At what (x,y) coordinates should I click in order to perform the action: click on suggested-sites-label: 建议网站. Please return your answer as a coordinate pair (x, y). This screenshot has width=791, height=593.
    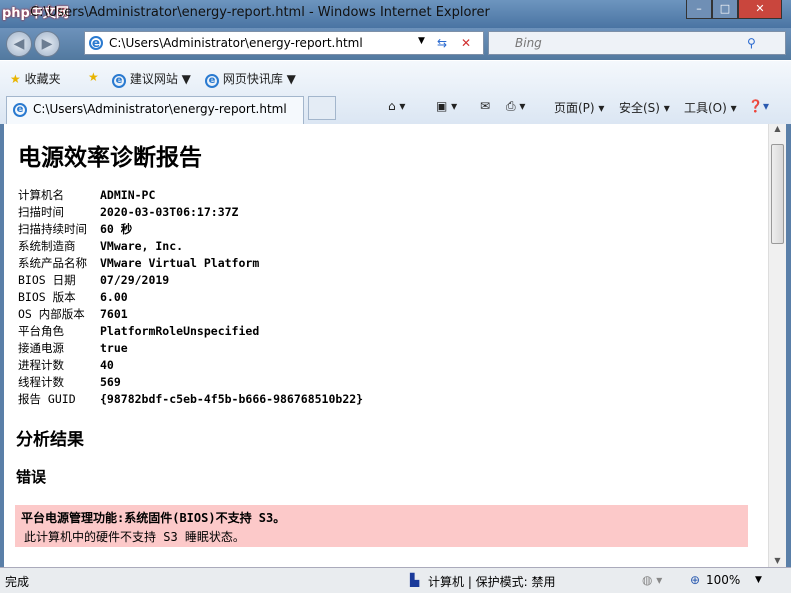
    Looking at the image, I should click on (153, 79).